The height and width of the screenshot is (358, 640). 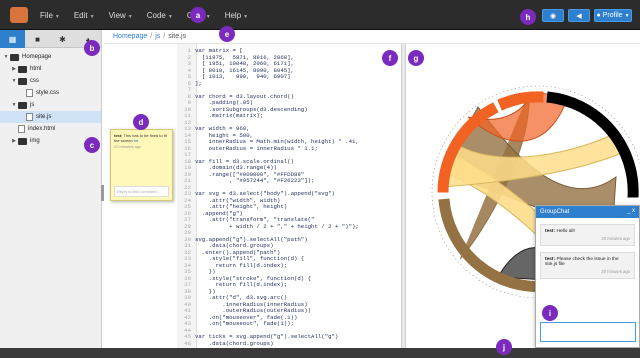 I want to click on breadcrumb-current-file: site.js, so click(x=177, y=36).